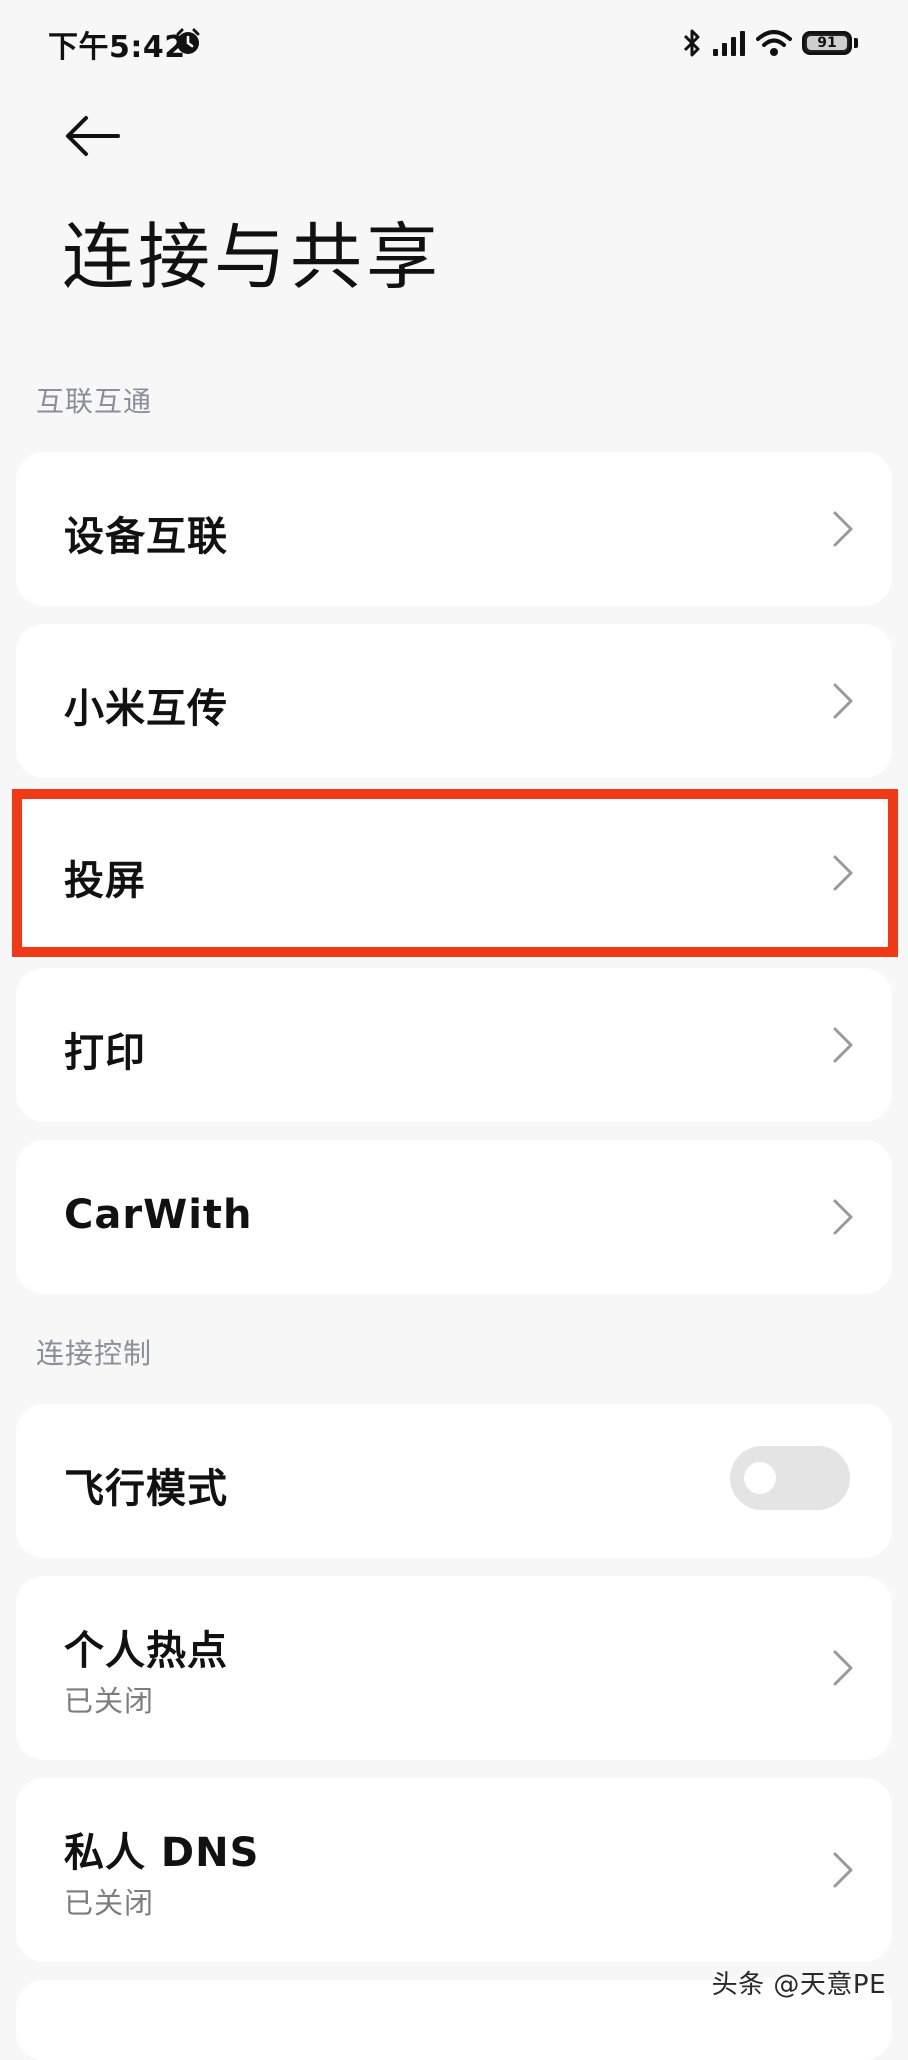 This screenshot has height=2060, width=908. I want to click on item-label: 小米互传, so click(146, 709).